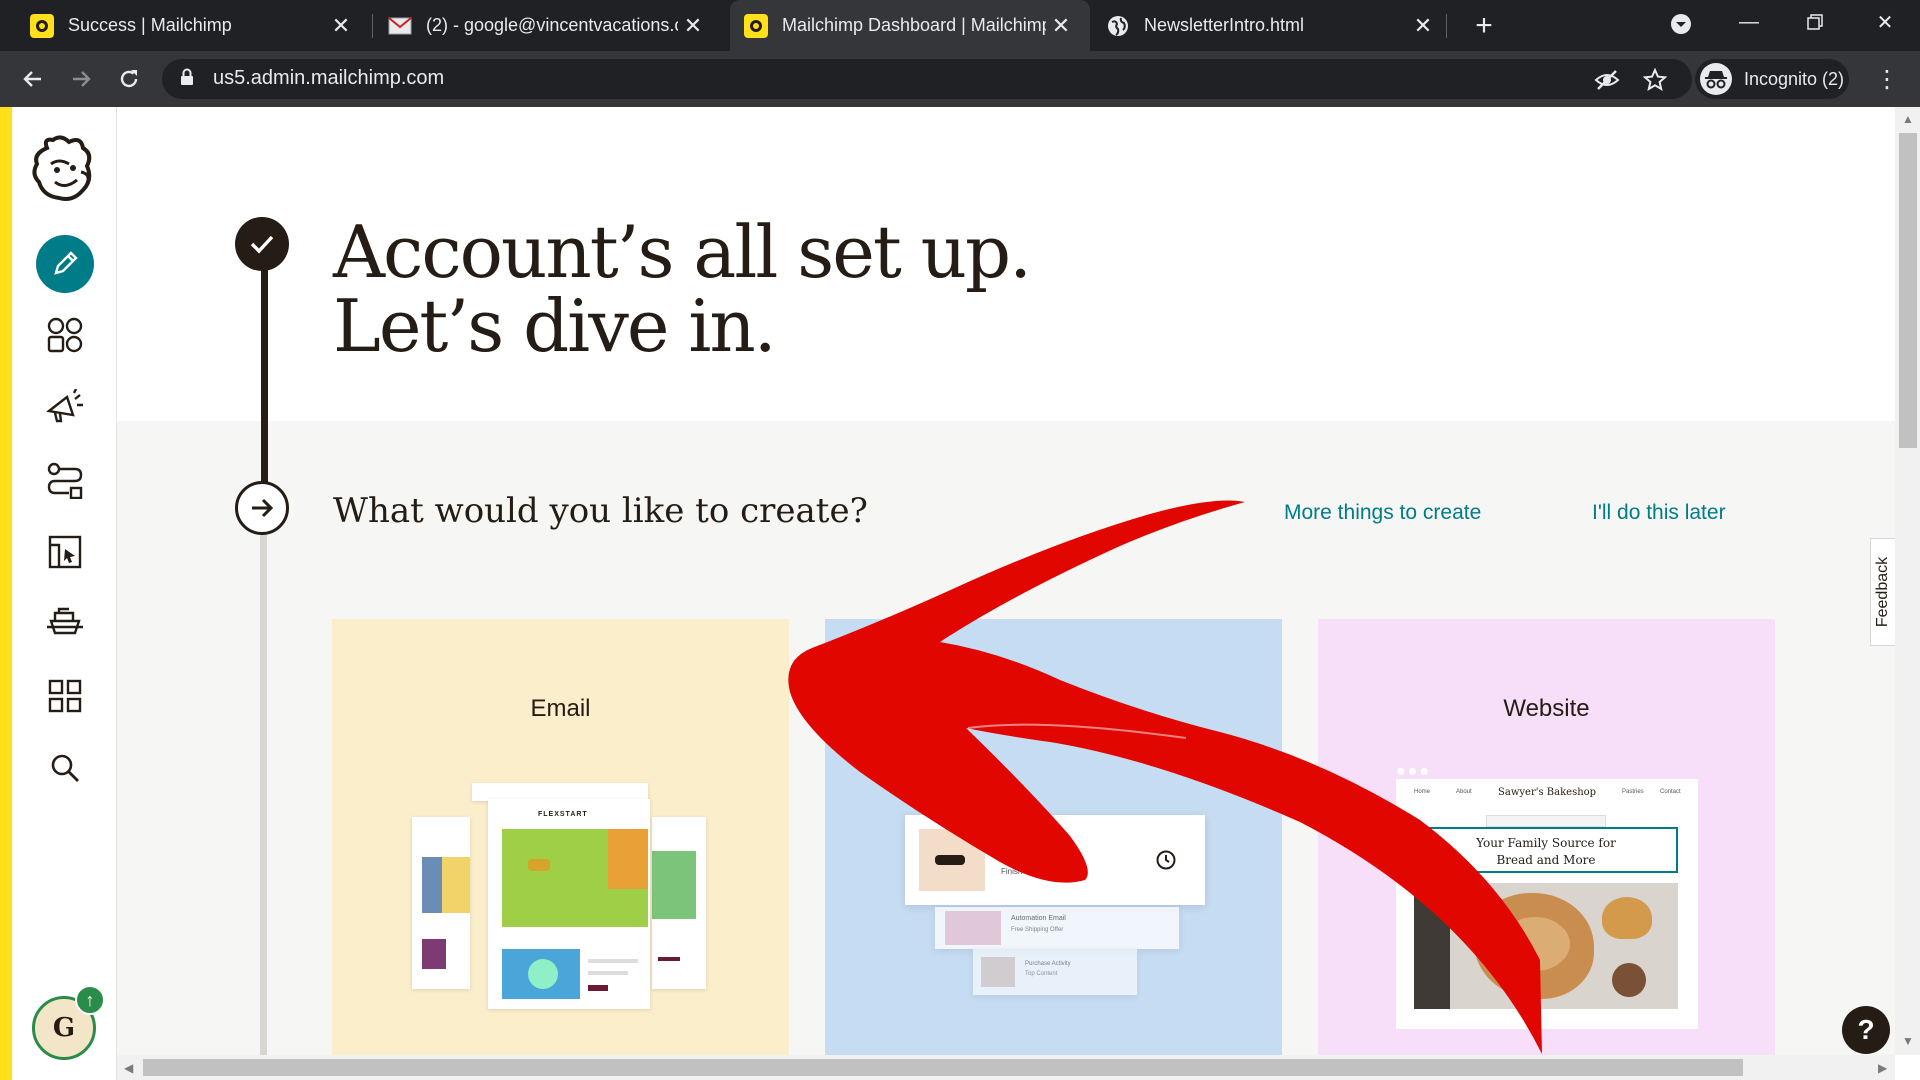 The height and width of the screenshot is (1080, 1920). I want to click on question-icon: ?, so click(1866, 1029).